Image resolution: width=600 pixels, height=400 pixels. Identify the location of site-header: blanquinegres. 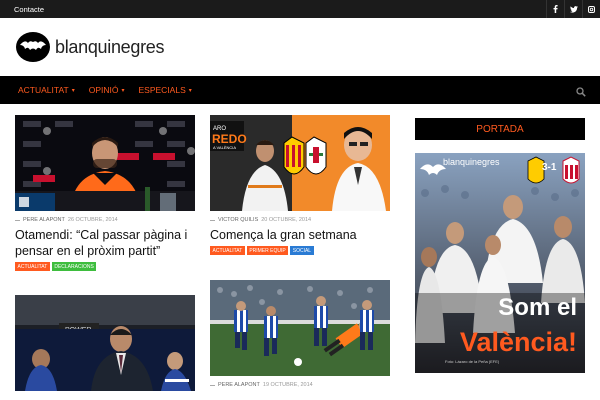
(300, 47).